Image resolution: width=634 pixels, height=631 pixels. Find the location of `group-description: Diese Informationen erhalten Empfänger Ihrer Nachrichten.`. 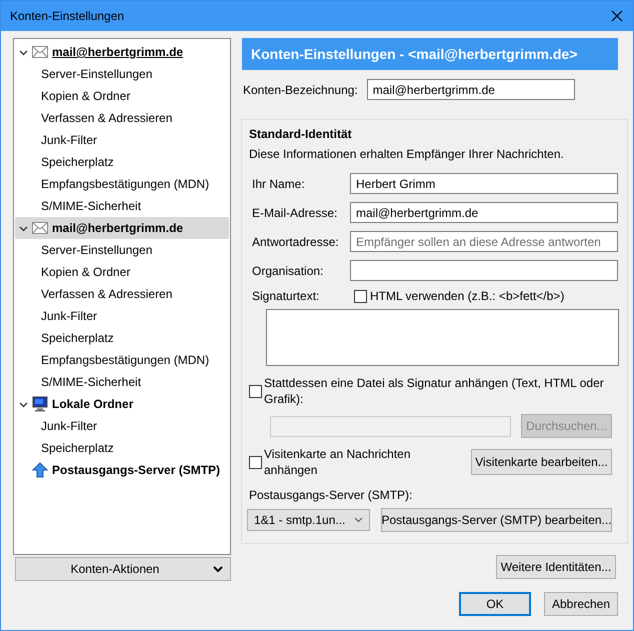

group-description: Diese Informationen erhalten Empfänger Ihrer Nachrichten. is located at coordinates (407, 154).